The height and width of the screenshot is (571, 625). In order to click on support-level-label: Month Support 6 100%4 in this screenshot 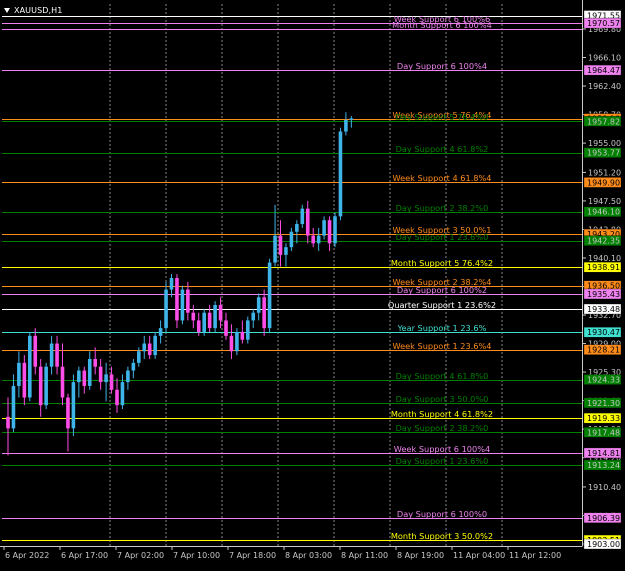, I will do `click(442, 25)`.